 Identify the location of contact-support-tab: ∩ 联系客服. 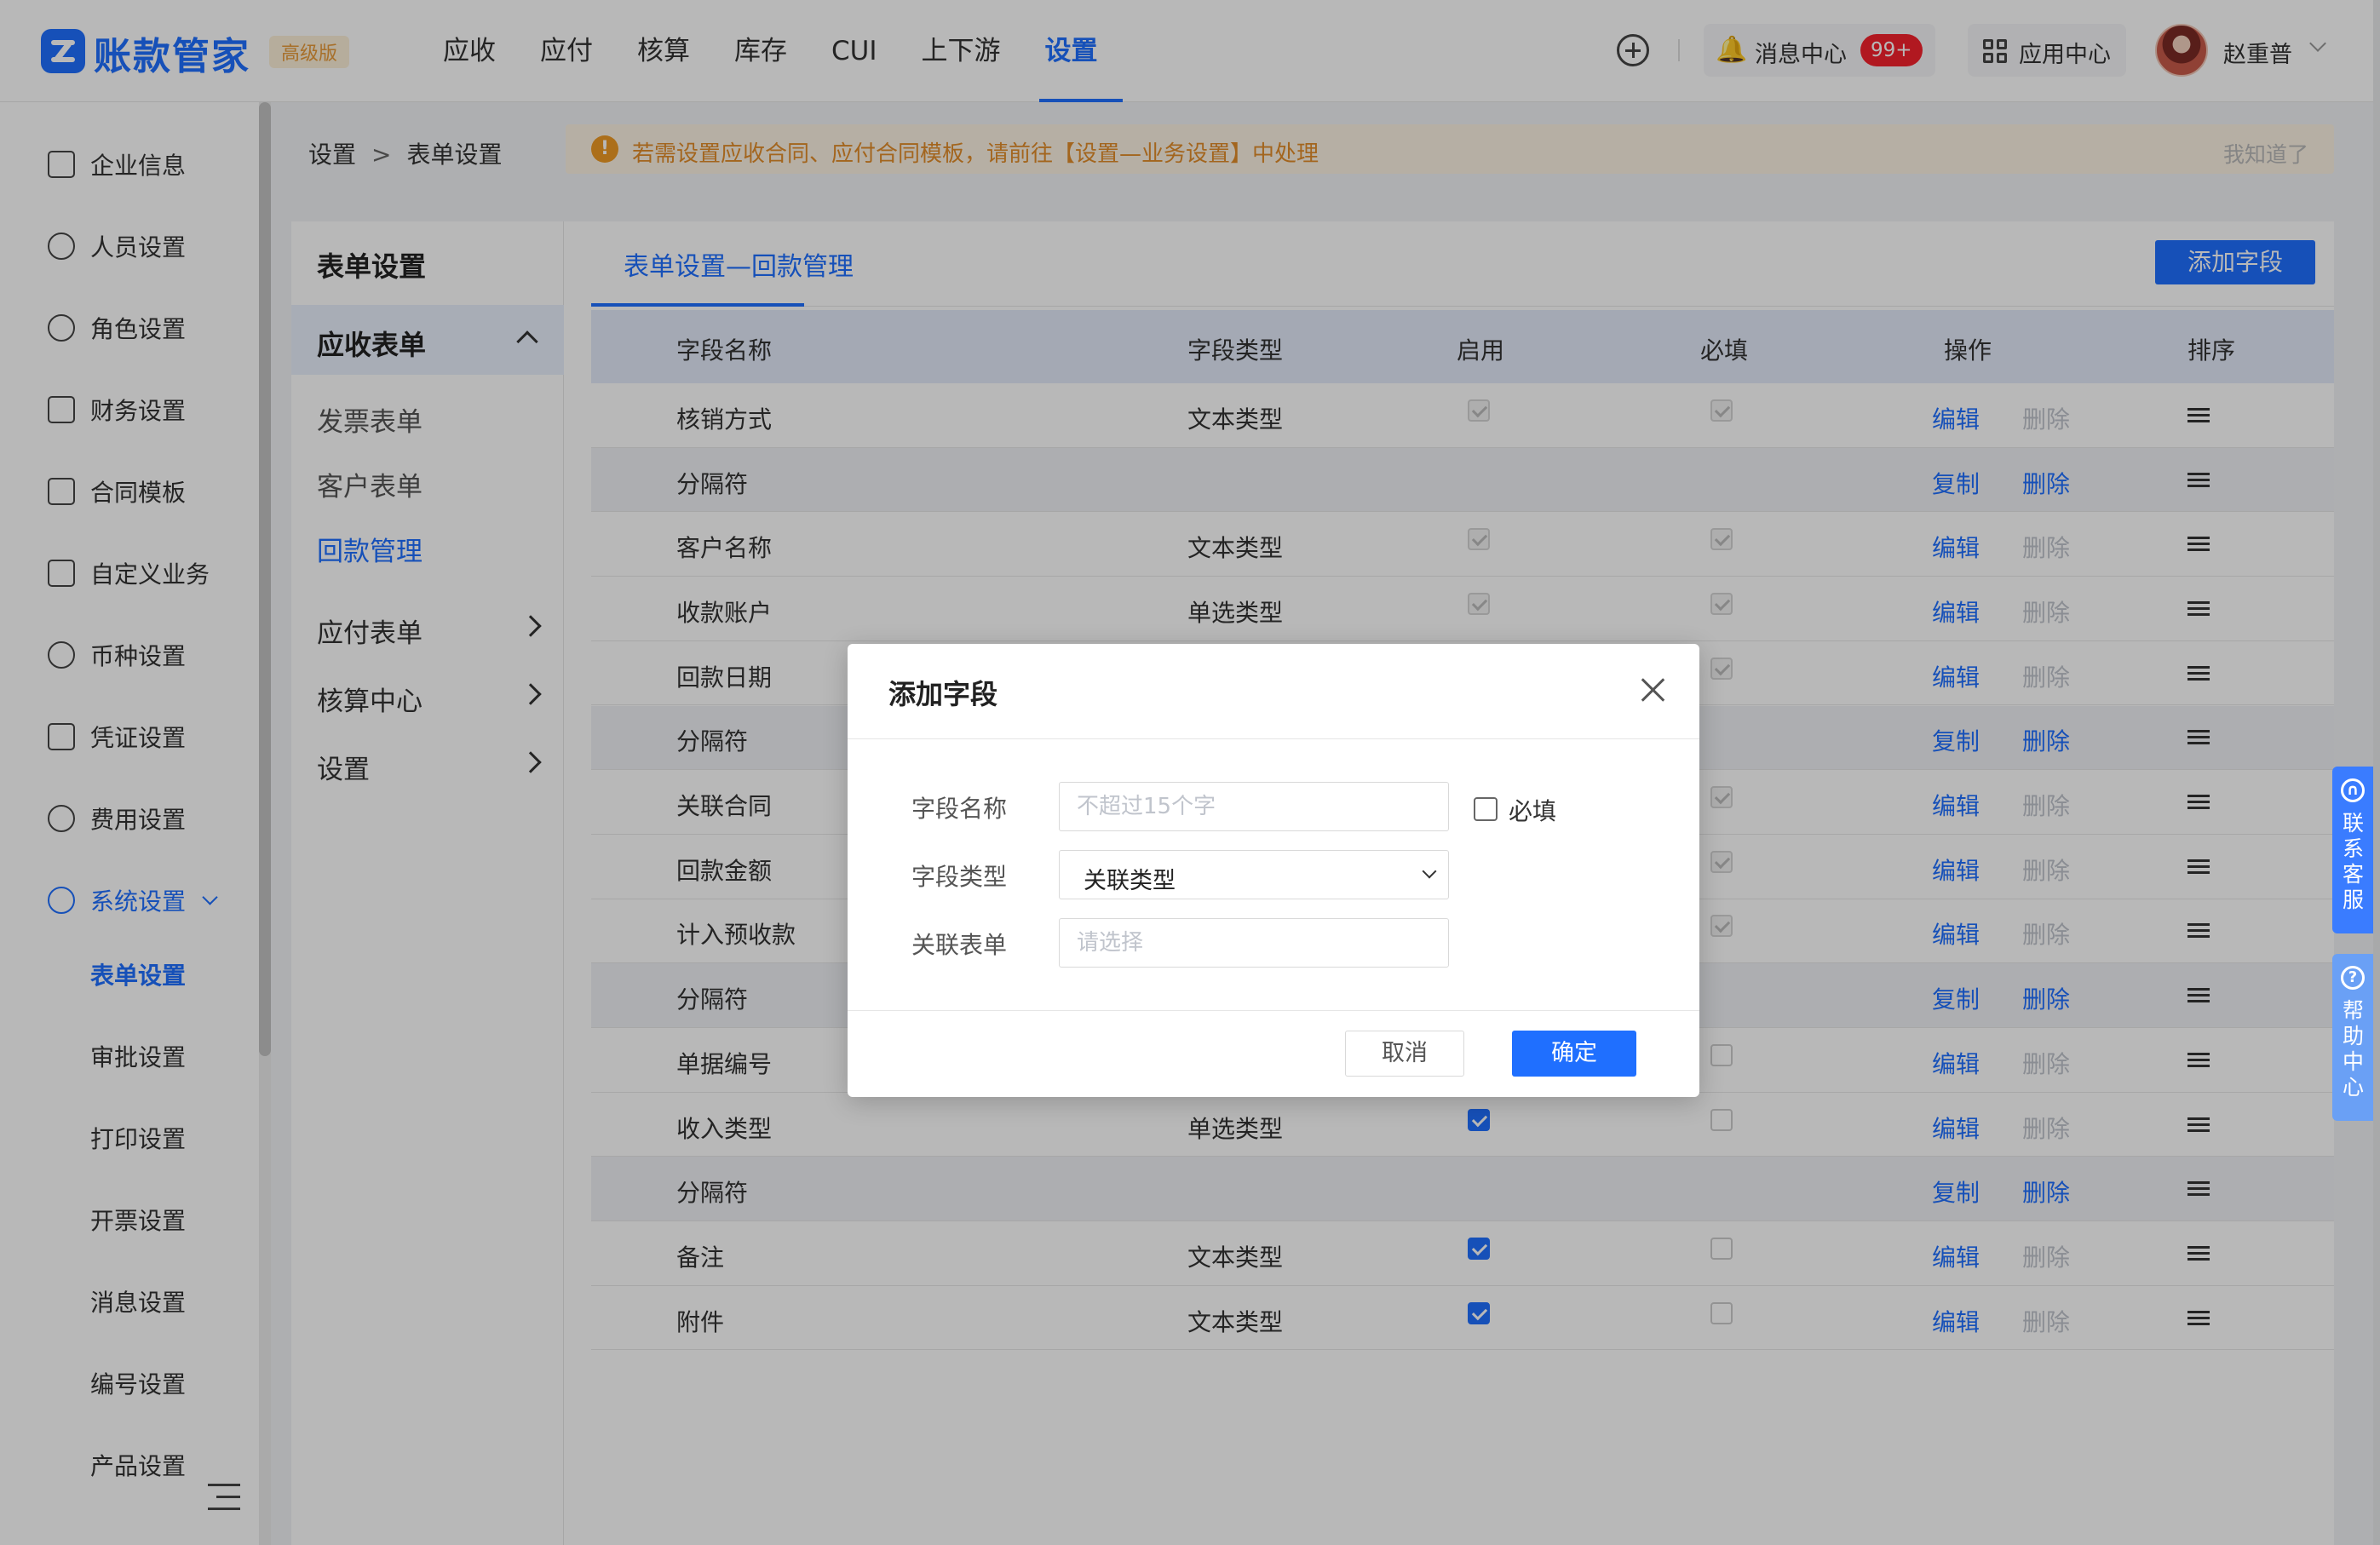
(2352, 850).